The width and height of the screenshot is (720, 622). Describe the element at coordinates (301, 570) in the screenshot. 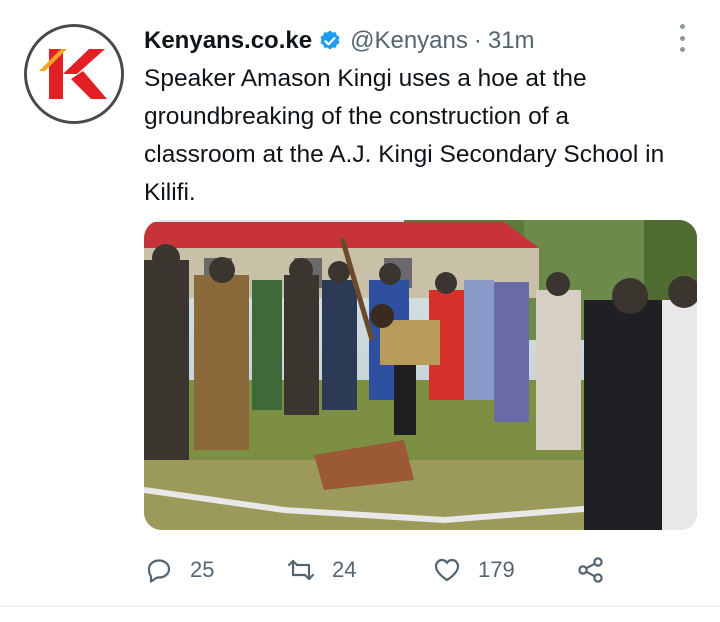

I see `retweet-icon` at that location.